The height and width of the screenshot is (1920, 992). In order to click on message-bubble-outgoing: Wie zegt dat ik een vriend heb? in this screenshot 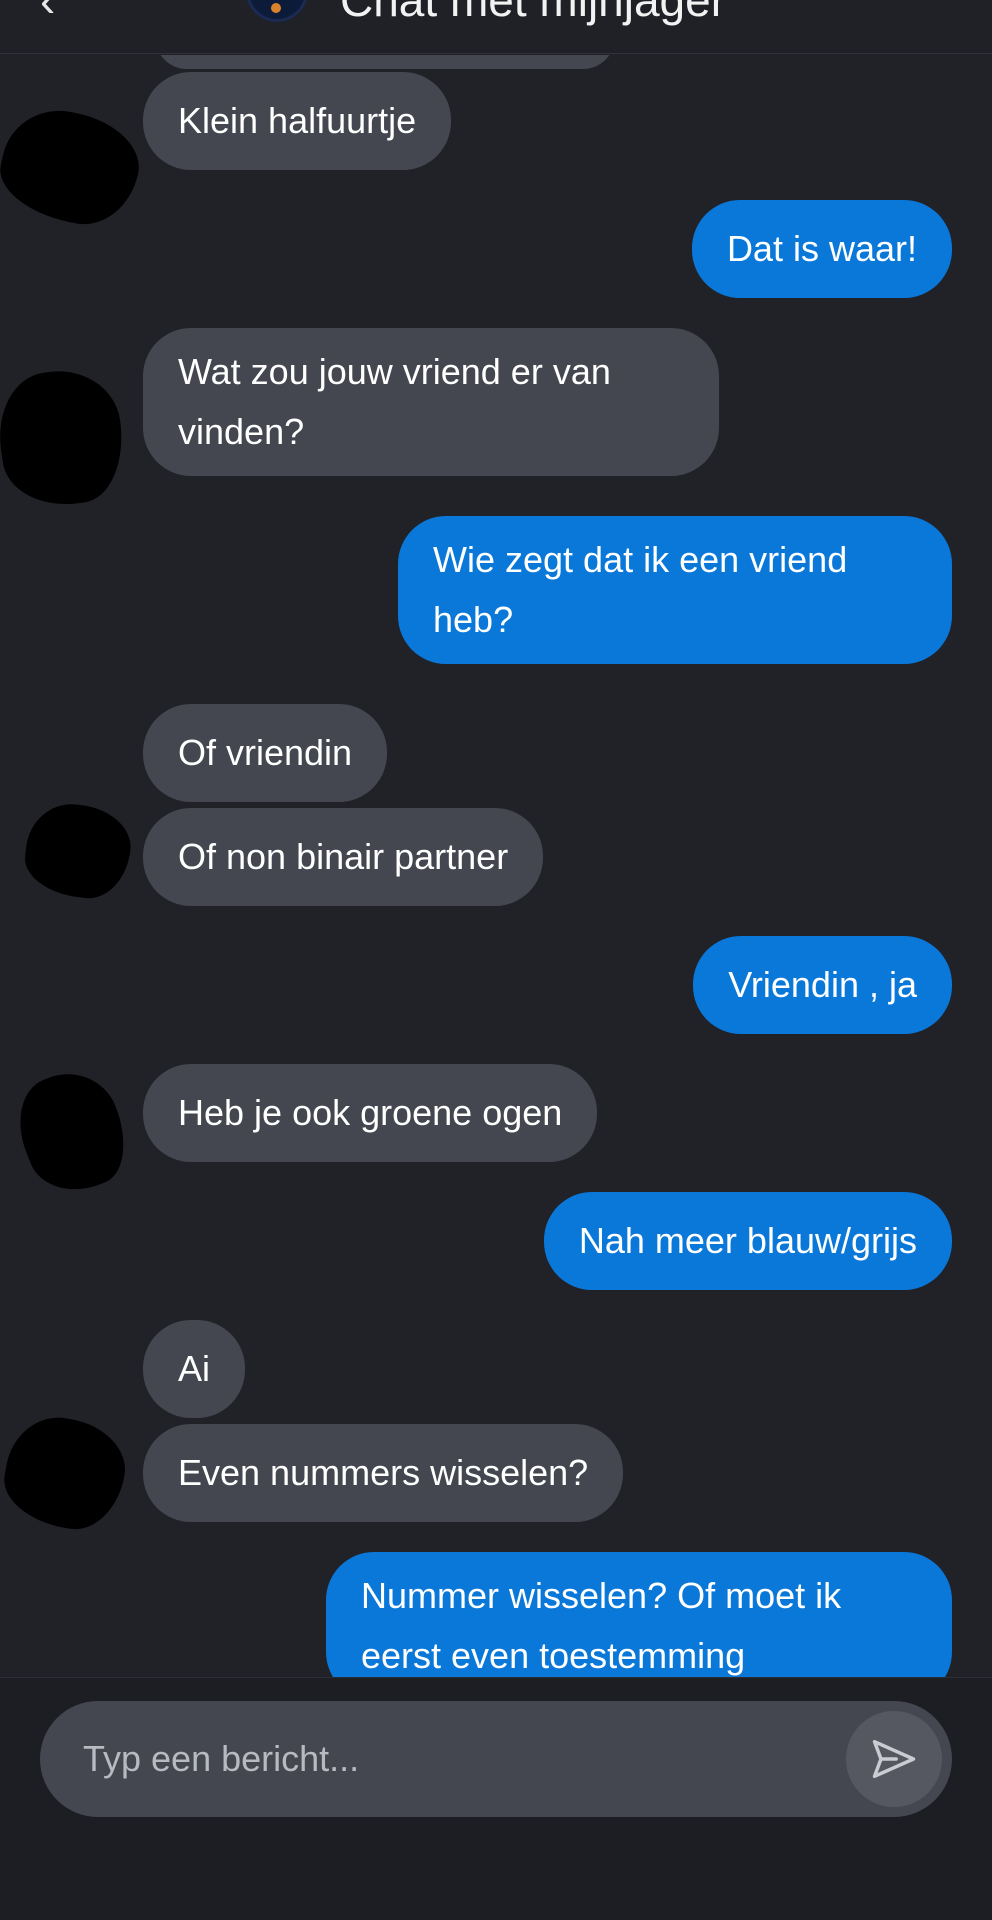, I will do `click(675, 590)`.